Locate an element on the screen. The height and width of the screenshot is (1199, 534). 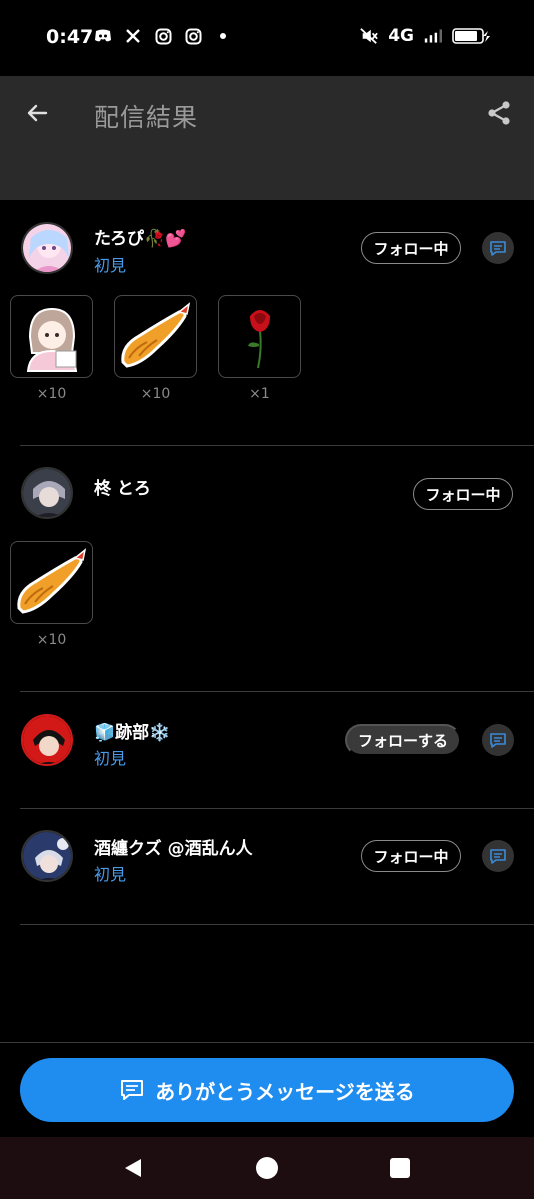
red-rose-icon is located at coordinates (258, 338).